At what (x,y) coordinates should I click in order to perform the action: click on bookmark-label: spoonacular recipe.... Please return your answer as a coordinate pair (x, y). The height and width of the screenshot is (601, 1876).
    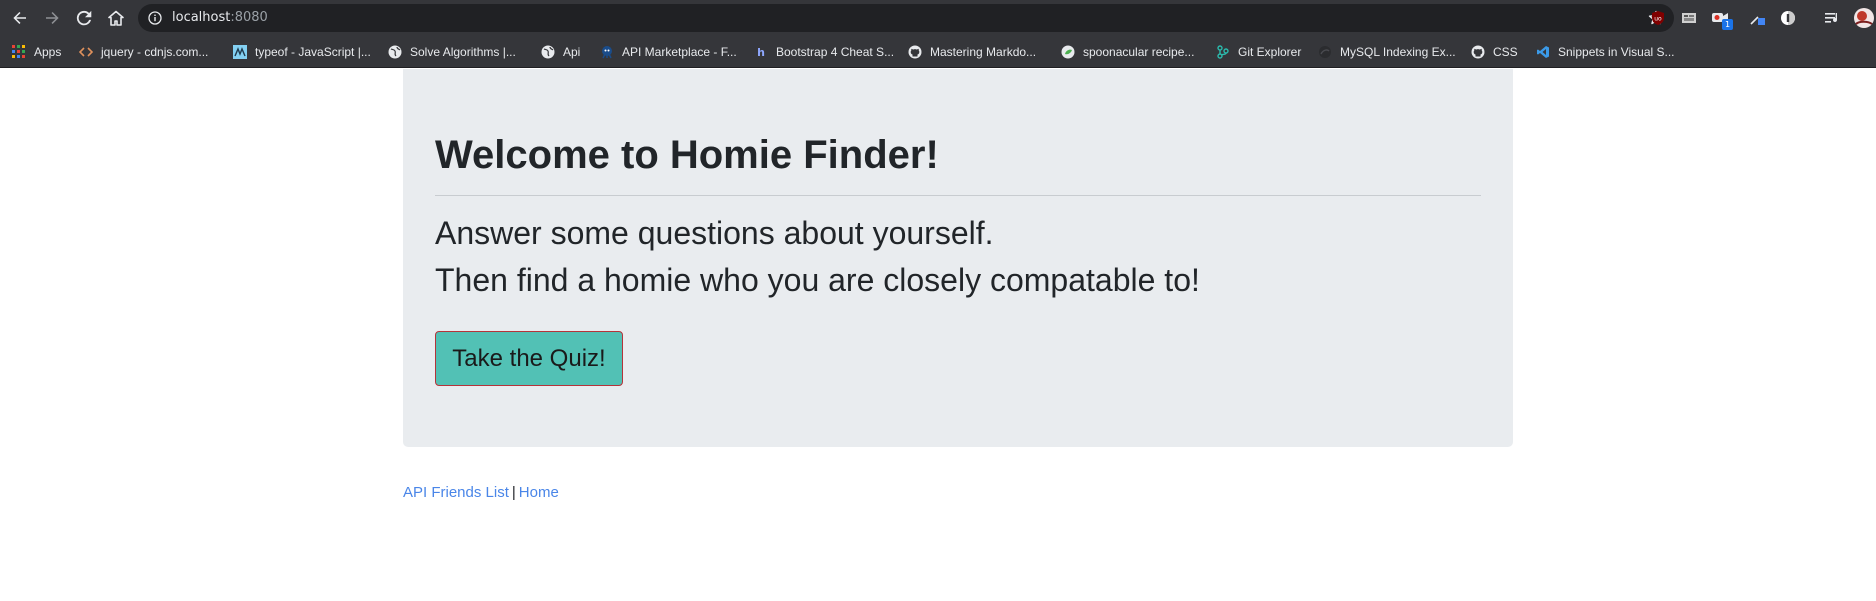
    Looking at the image, I should click on (1139, 52).